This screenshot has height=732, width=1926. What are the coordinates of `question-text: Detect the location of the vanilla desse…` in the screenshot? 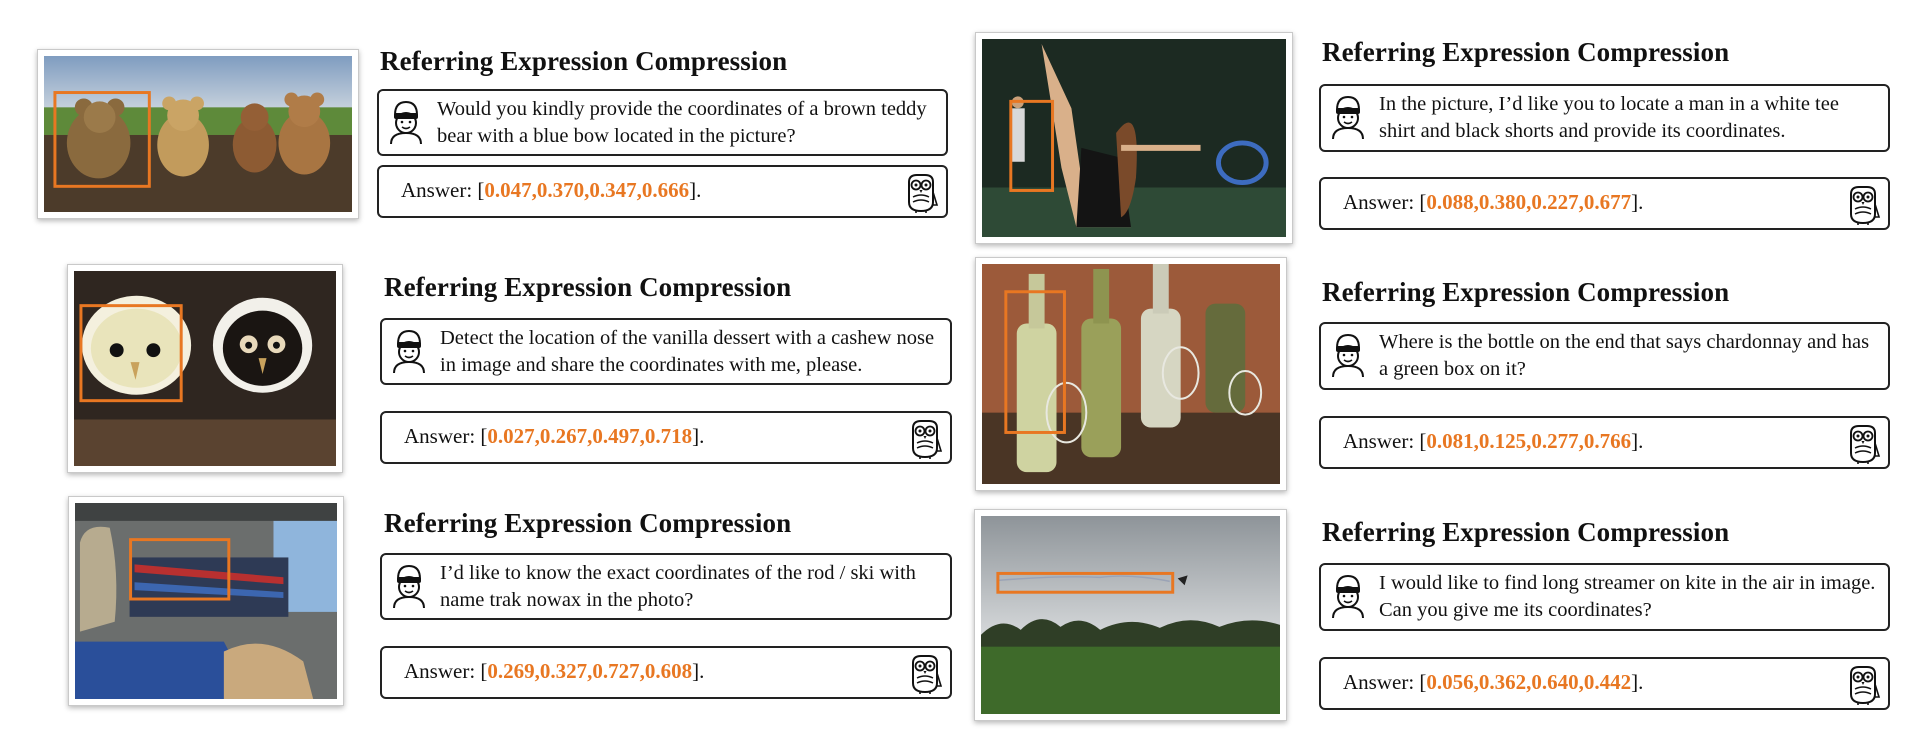 It's located at (687, 351).